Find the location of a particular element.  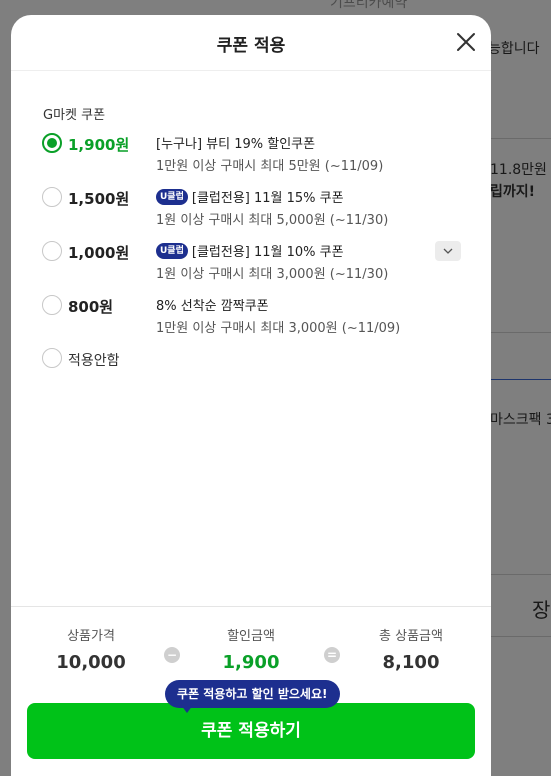

coupon-title-text: [클럽전용] 11월 10% 쿠폰 is located at coordinates (267, 252).